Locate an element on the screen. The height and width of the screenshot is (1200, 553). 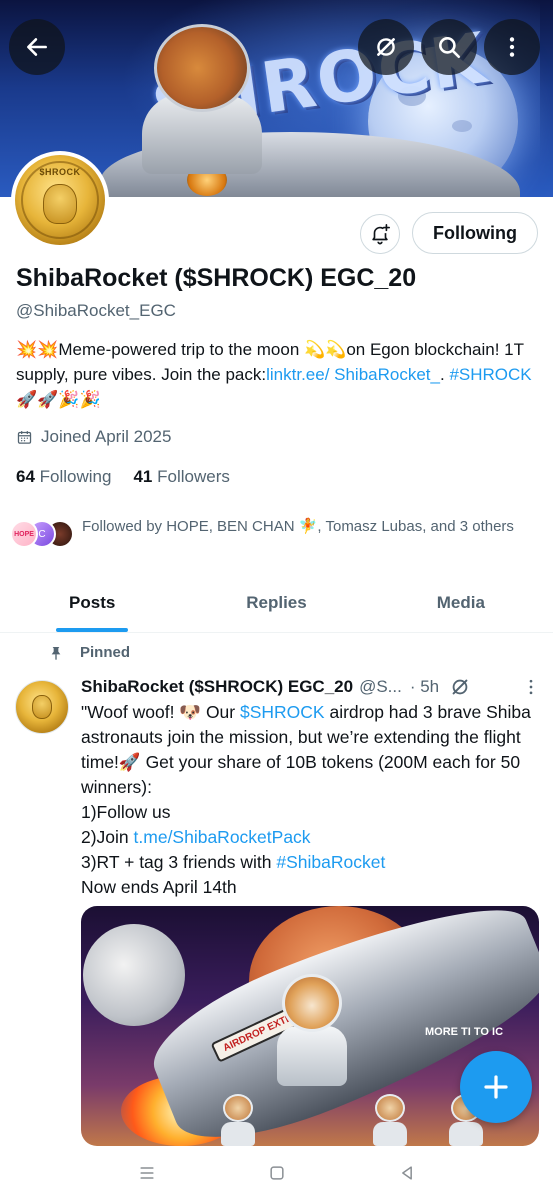
profile-avatar: $HROCK is located at coordinates (60, 200).